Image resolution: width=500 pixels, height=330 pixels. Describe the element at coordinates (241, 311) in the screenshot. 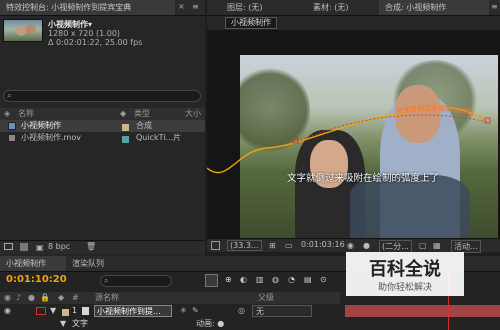

I see `pickwhip-icon: ◎` at that location.